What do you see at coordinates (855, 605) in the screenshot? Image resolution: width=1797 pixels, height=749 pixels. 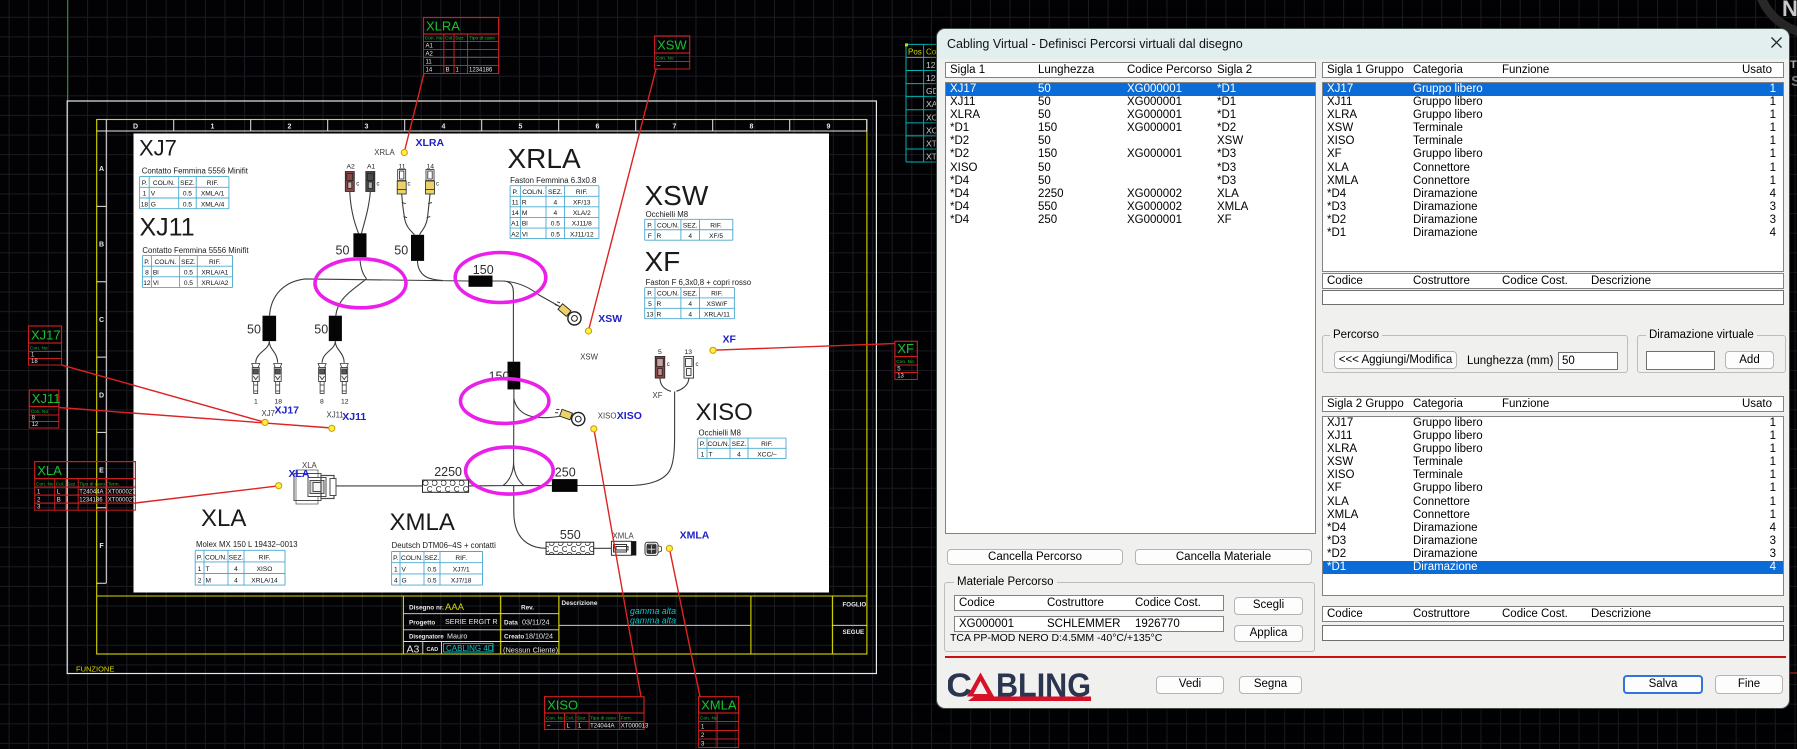 I see `svg-text: FOGLIO` at bounding box center [855, 605].